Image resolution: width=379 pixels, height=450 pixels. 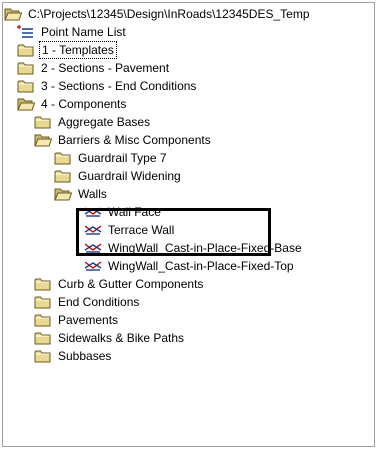 I want to click on tree-item-label: 1 - Templates, so click(x=78, y=50).